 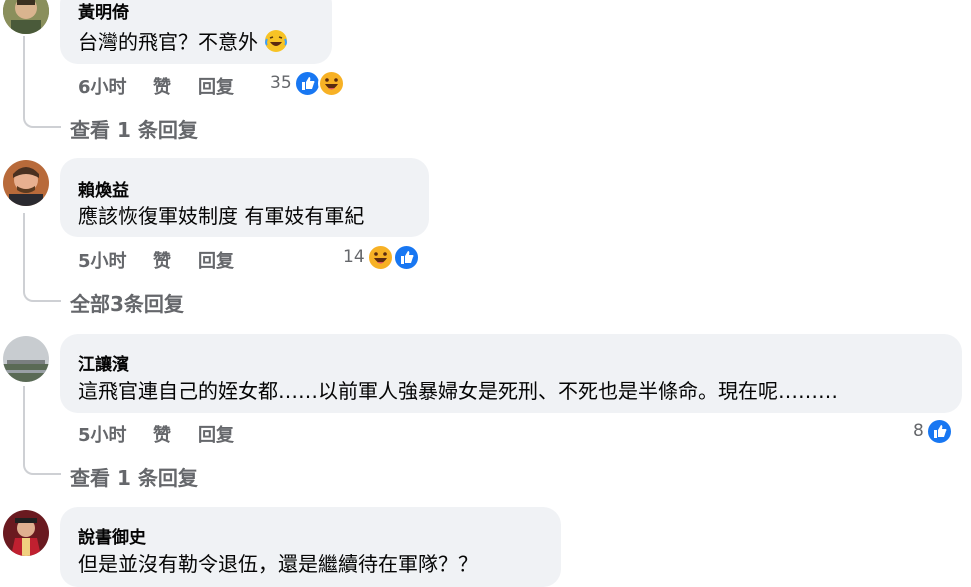 I want to click on reaction-count: 35, so click(x=281, y=83).